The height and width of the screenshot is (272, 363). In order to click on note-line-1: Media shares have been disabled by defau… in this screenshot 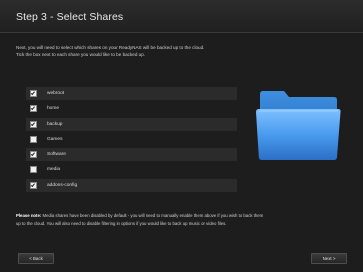, I will do `click(153, 215)`.